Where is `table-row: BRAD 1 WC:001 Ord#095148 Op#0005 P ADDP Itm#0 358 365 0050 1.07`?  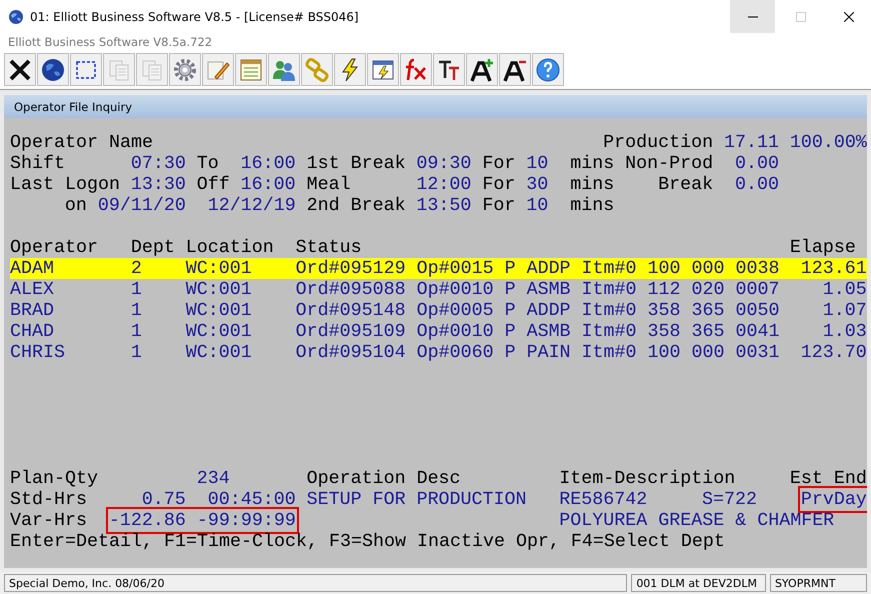 table-row: BRAD 1 WC:001 Ord#095148 Op#0005 P ADDP Itm#0 358 365 0050 1.07 is located at coordinates (438, 310).